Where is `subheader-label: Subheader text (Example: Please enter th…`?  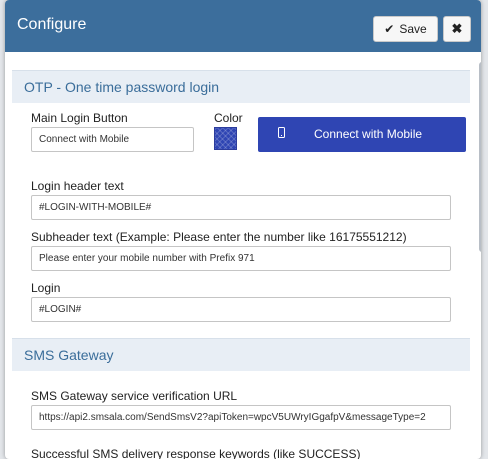
subheader-label: Subheader text (Example: Please enter th… is located at coordinates (219, 237).